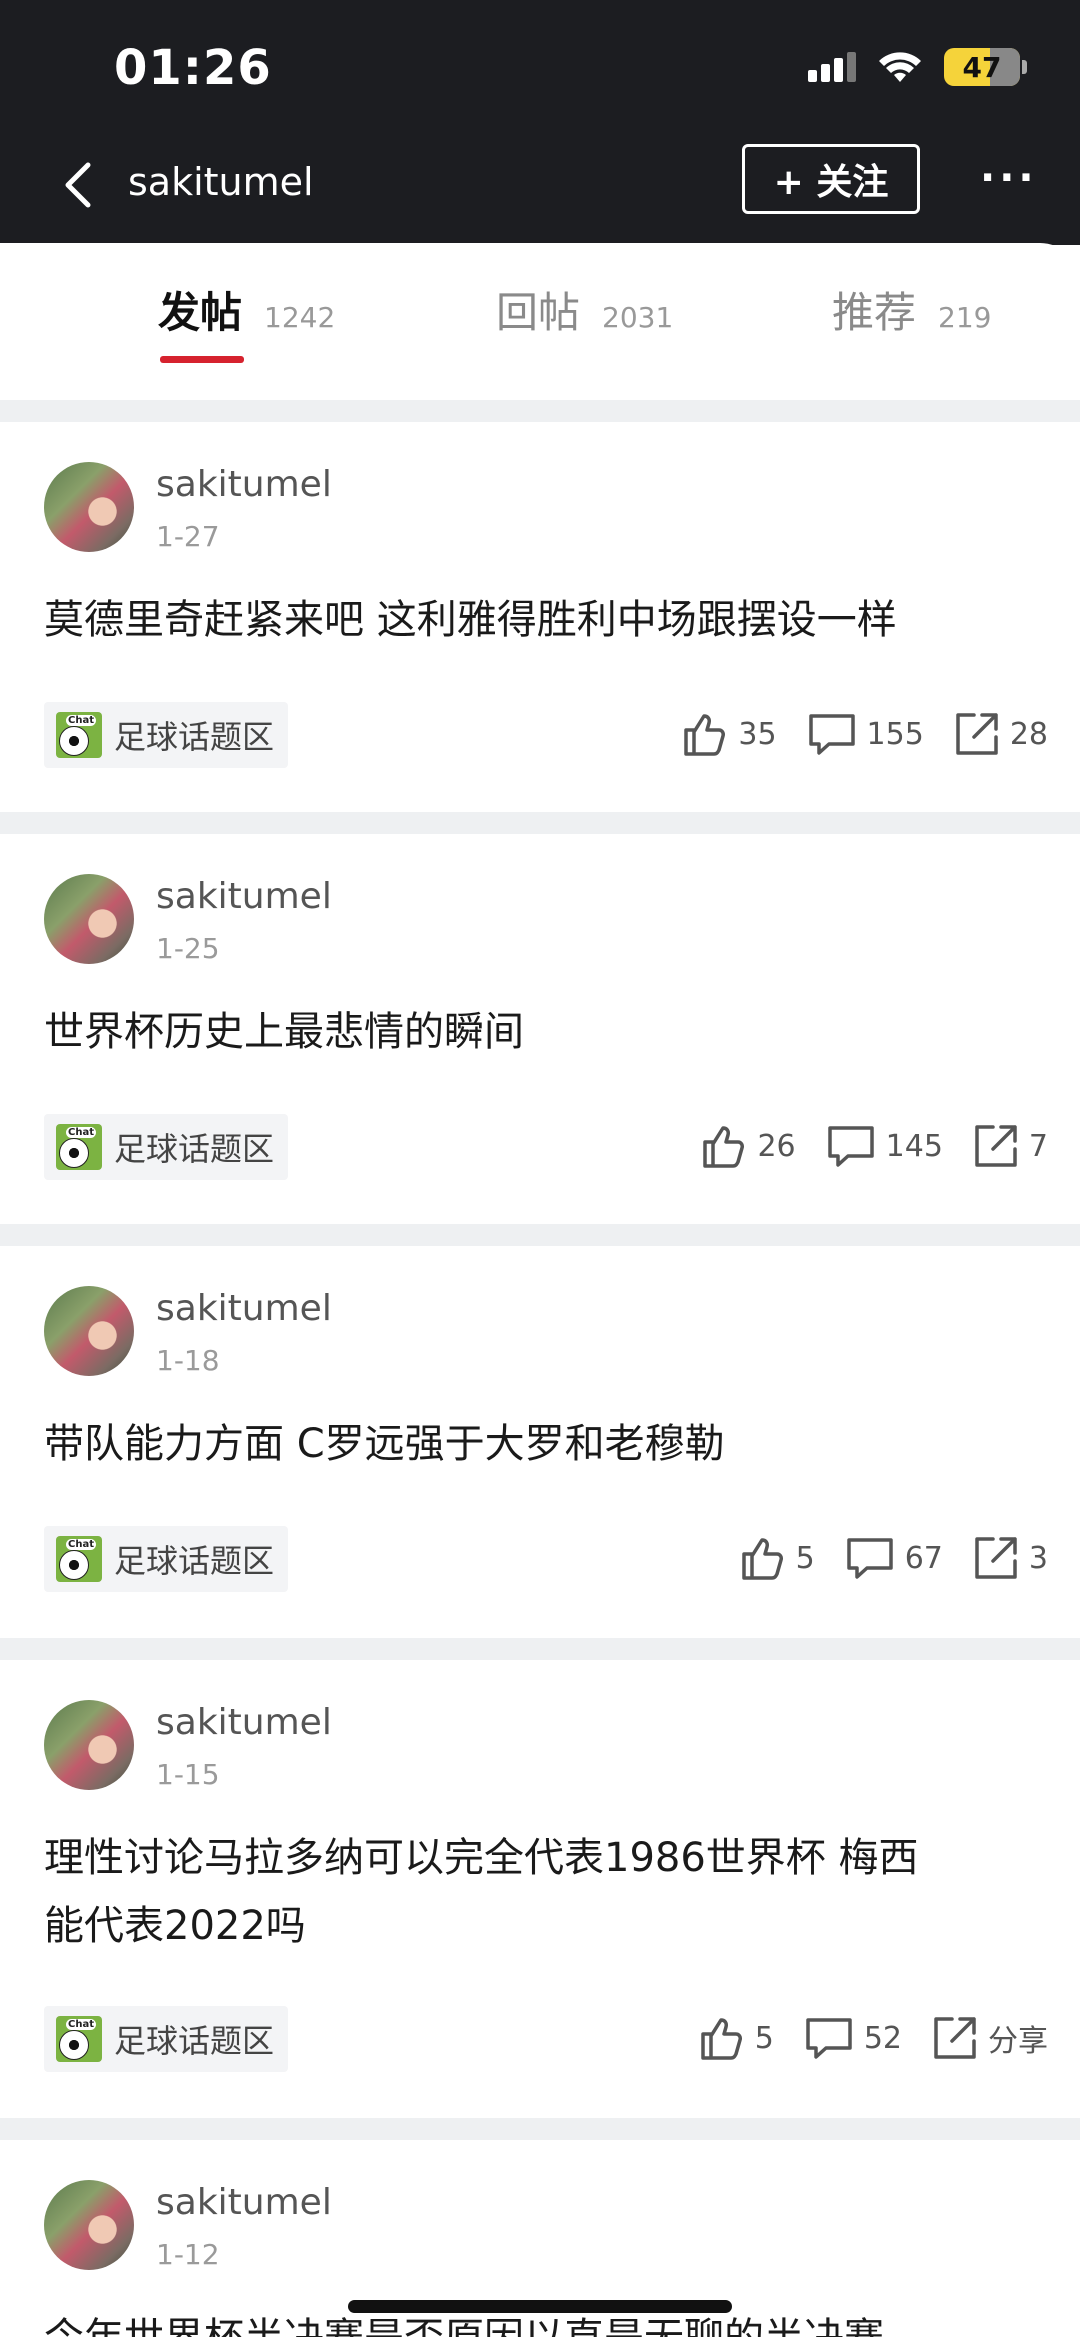  Describe the element at coordinates (188, 1774) in the screenshot. I see `post-date: 1-15` at that location.